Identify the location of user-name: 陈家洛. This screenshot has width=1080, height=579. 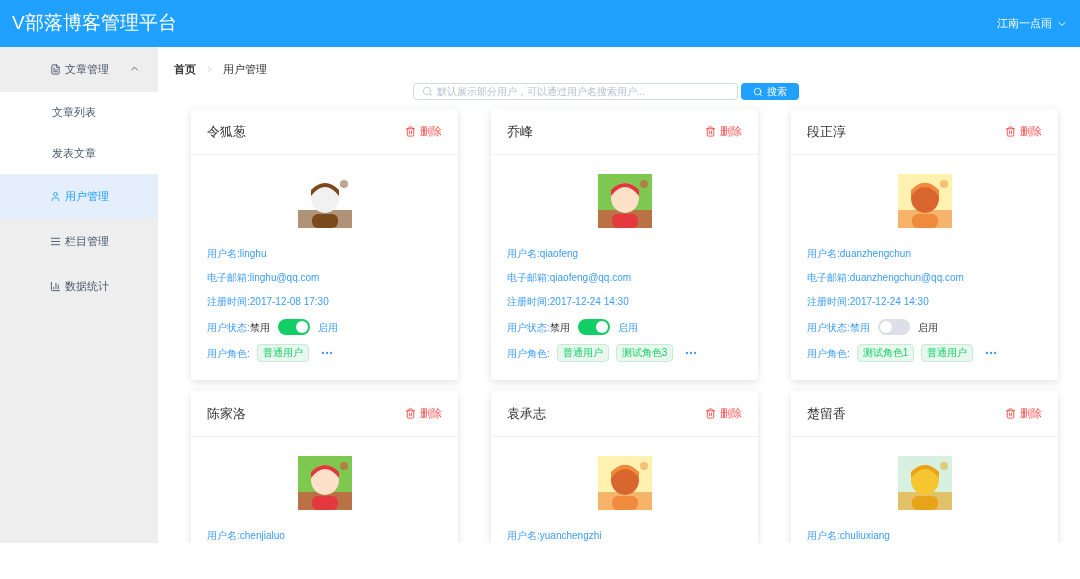
(226, 413).